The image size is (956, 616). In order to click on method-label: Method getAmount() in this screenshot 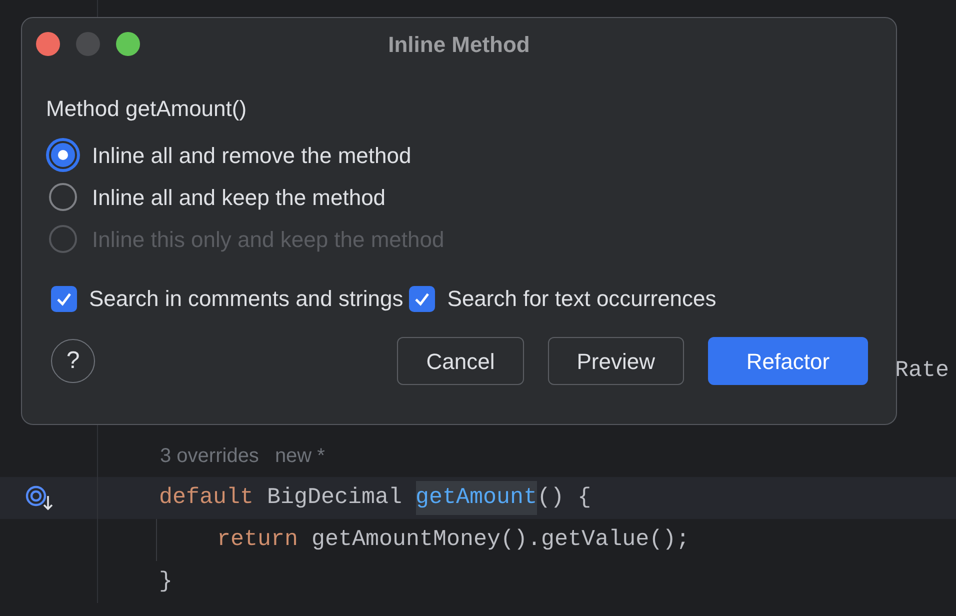, I will do `click(147, 108)`.